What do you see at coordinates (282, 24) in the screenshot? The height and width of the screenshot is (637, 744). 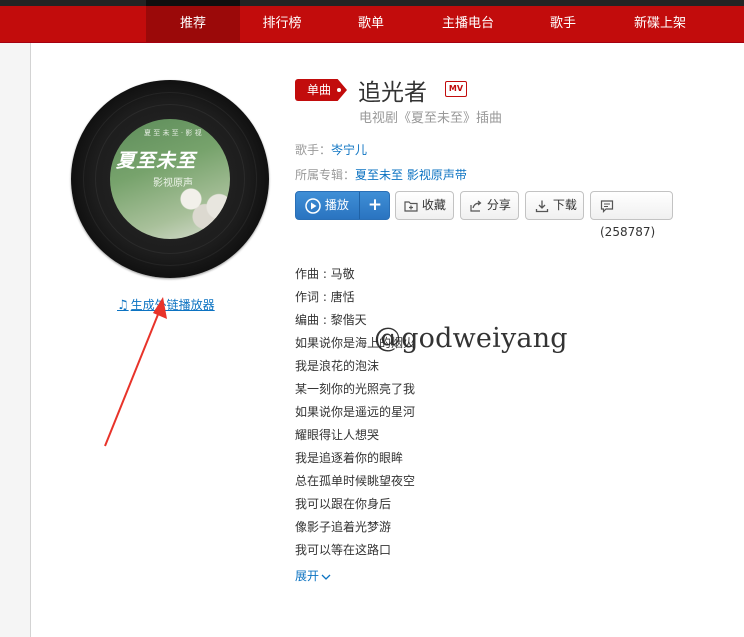 I see `nav-item-charts: 排行榜` at bounding box center [282, 24].